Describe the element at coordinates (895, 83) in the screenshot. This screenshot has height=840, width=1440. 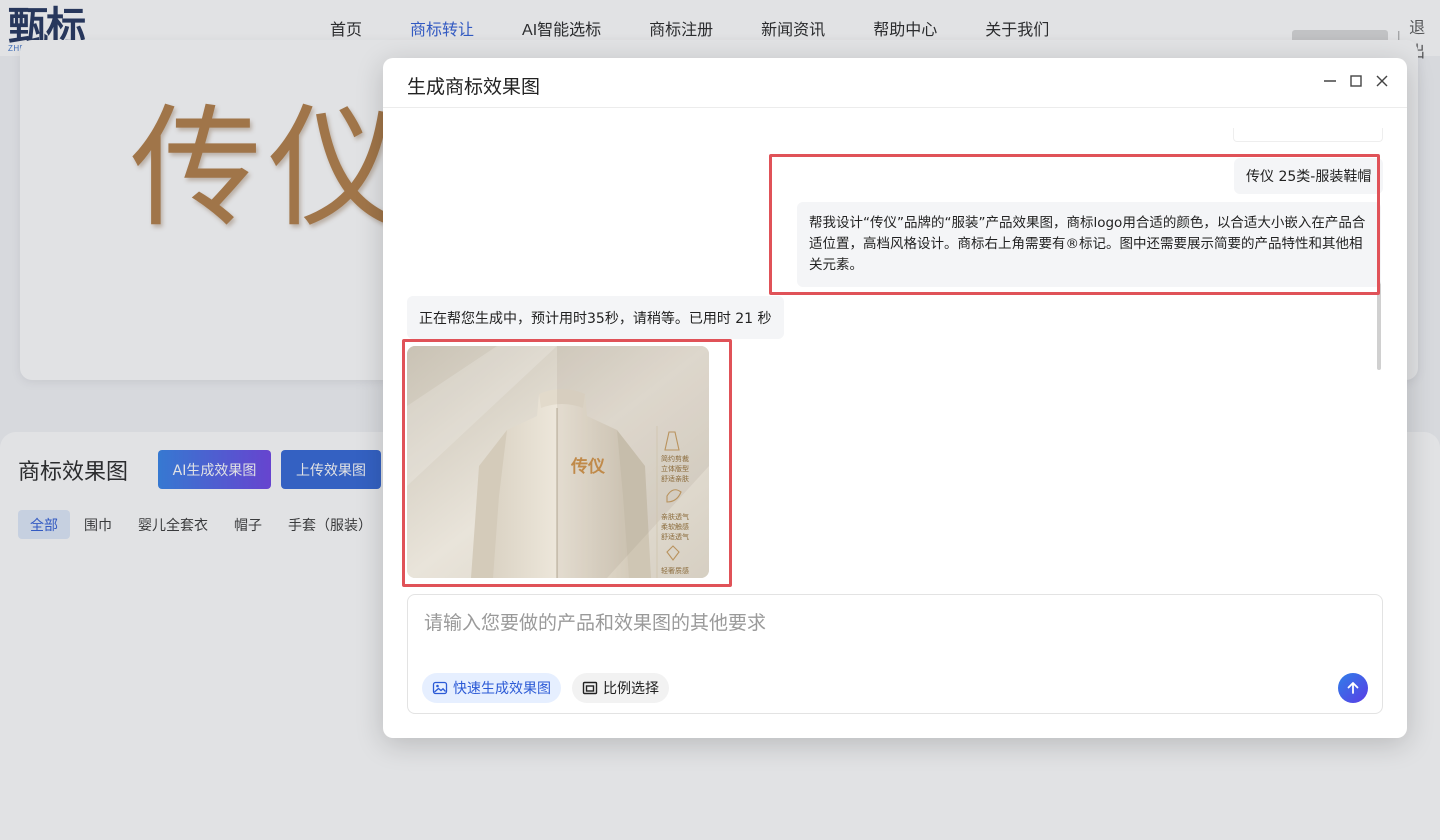
I see `modal-header: 生成商标效果图` at that location.